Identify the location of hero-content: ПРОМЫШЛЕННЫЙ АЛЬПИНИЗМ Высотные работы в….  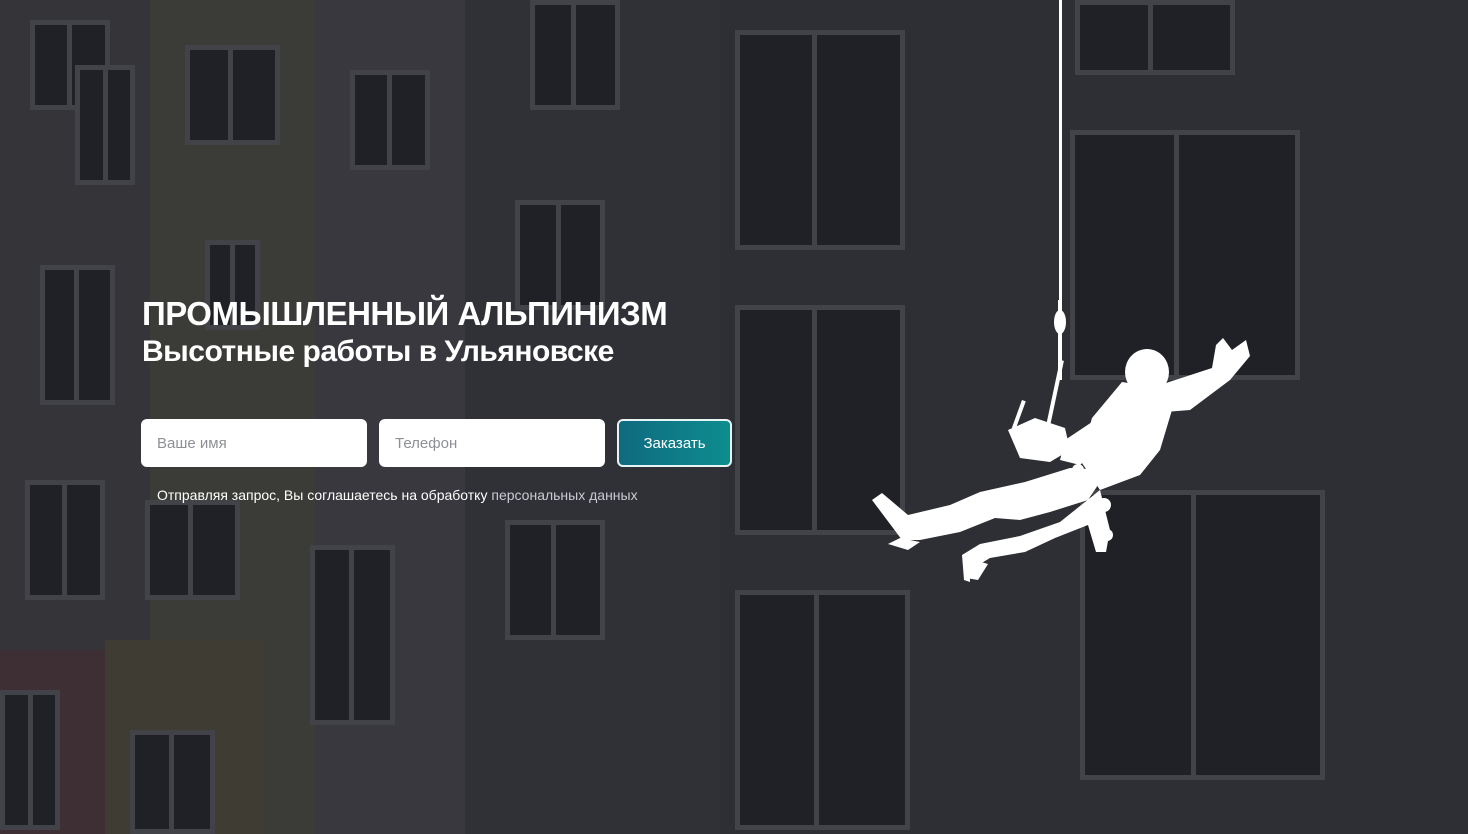
(451, 398).